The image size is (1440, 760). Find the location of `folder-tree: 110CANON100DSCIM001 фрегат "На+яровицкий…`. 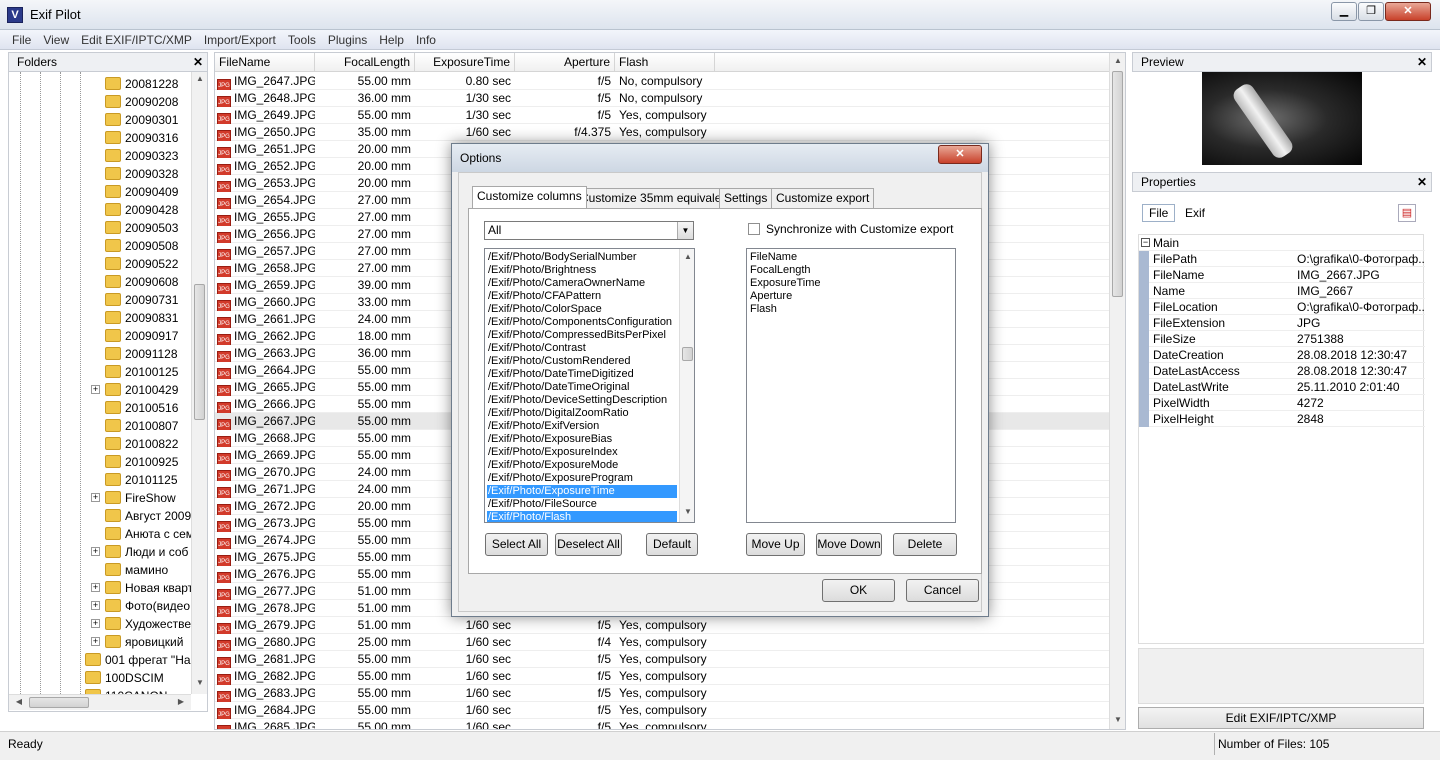

folder-tree: 110CANON100DSCIM001 фрегат "На+яровицкий… is located at coordinates (108, 392).